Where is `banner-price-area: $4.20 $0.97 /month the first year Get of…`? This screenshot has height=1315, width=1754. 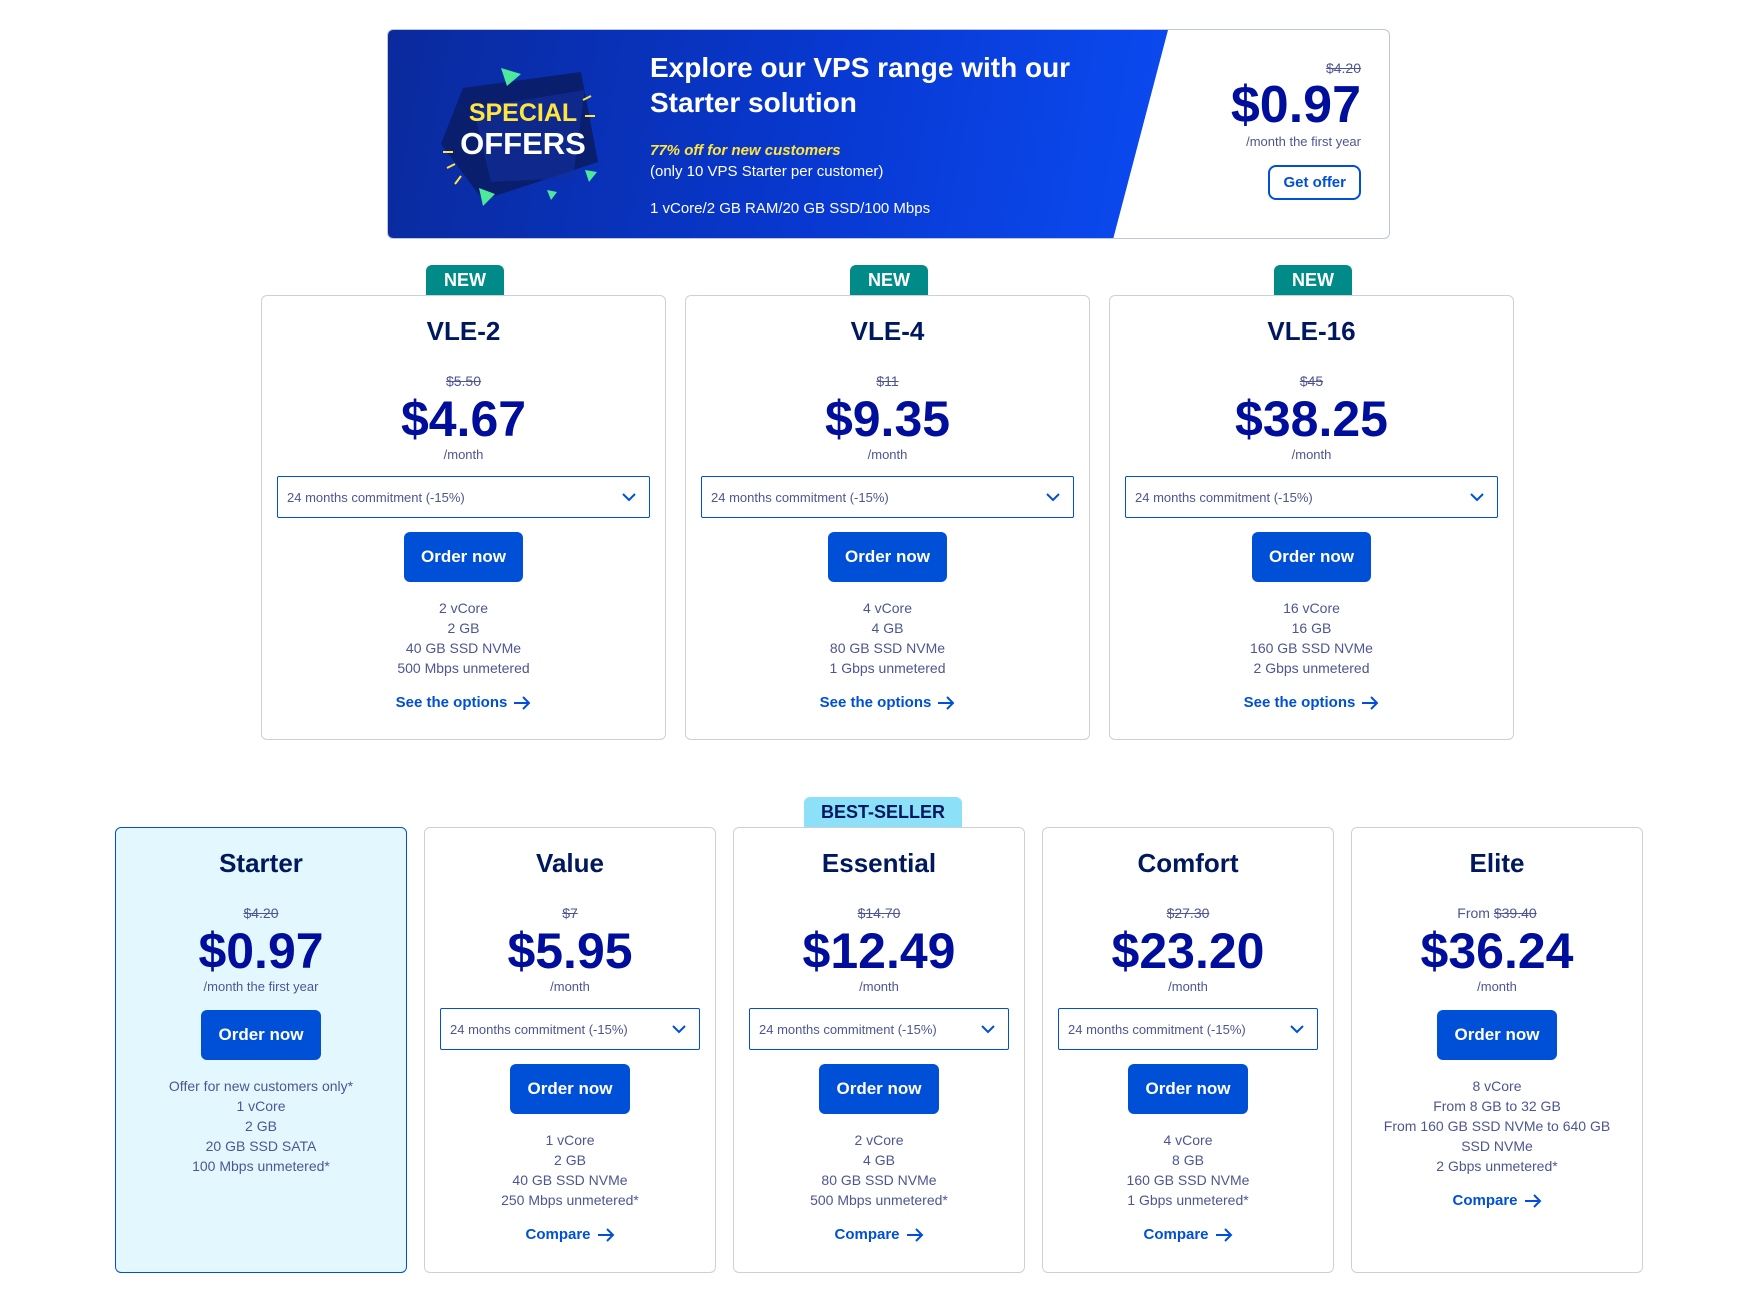
banner-price-area: $4.20 $0.97 /month the first year Get of… is located at coordinates (1251, 130).